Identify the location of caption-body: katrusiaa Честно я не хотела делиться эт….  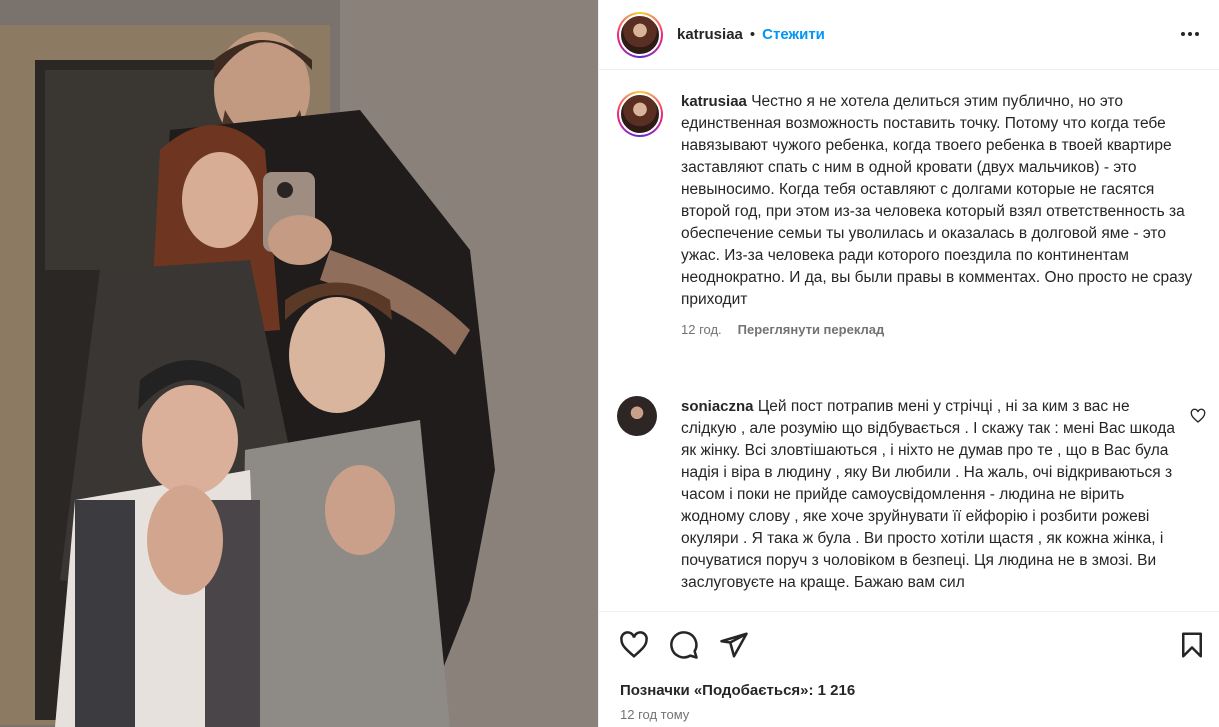
(941, 216).